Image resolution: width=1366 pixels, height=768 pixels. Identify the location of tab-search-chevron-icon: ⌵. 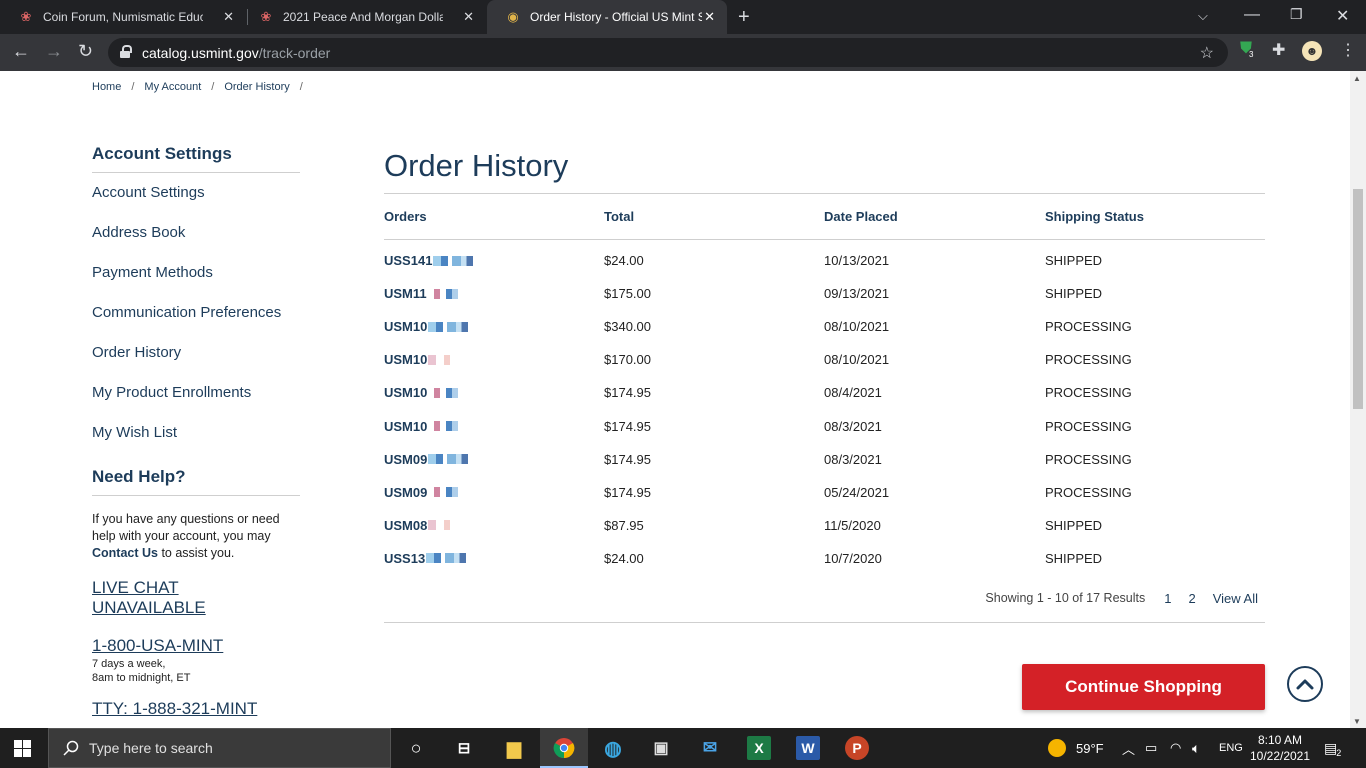
(1203, 16).